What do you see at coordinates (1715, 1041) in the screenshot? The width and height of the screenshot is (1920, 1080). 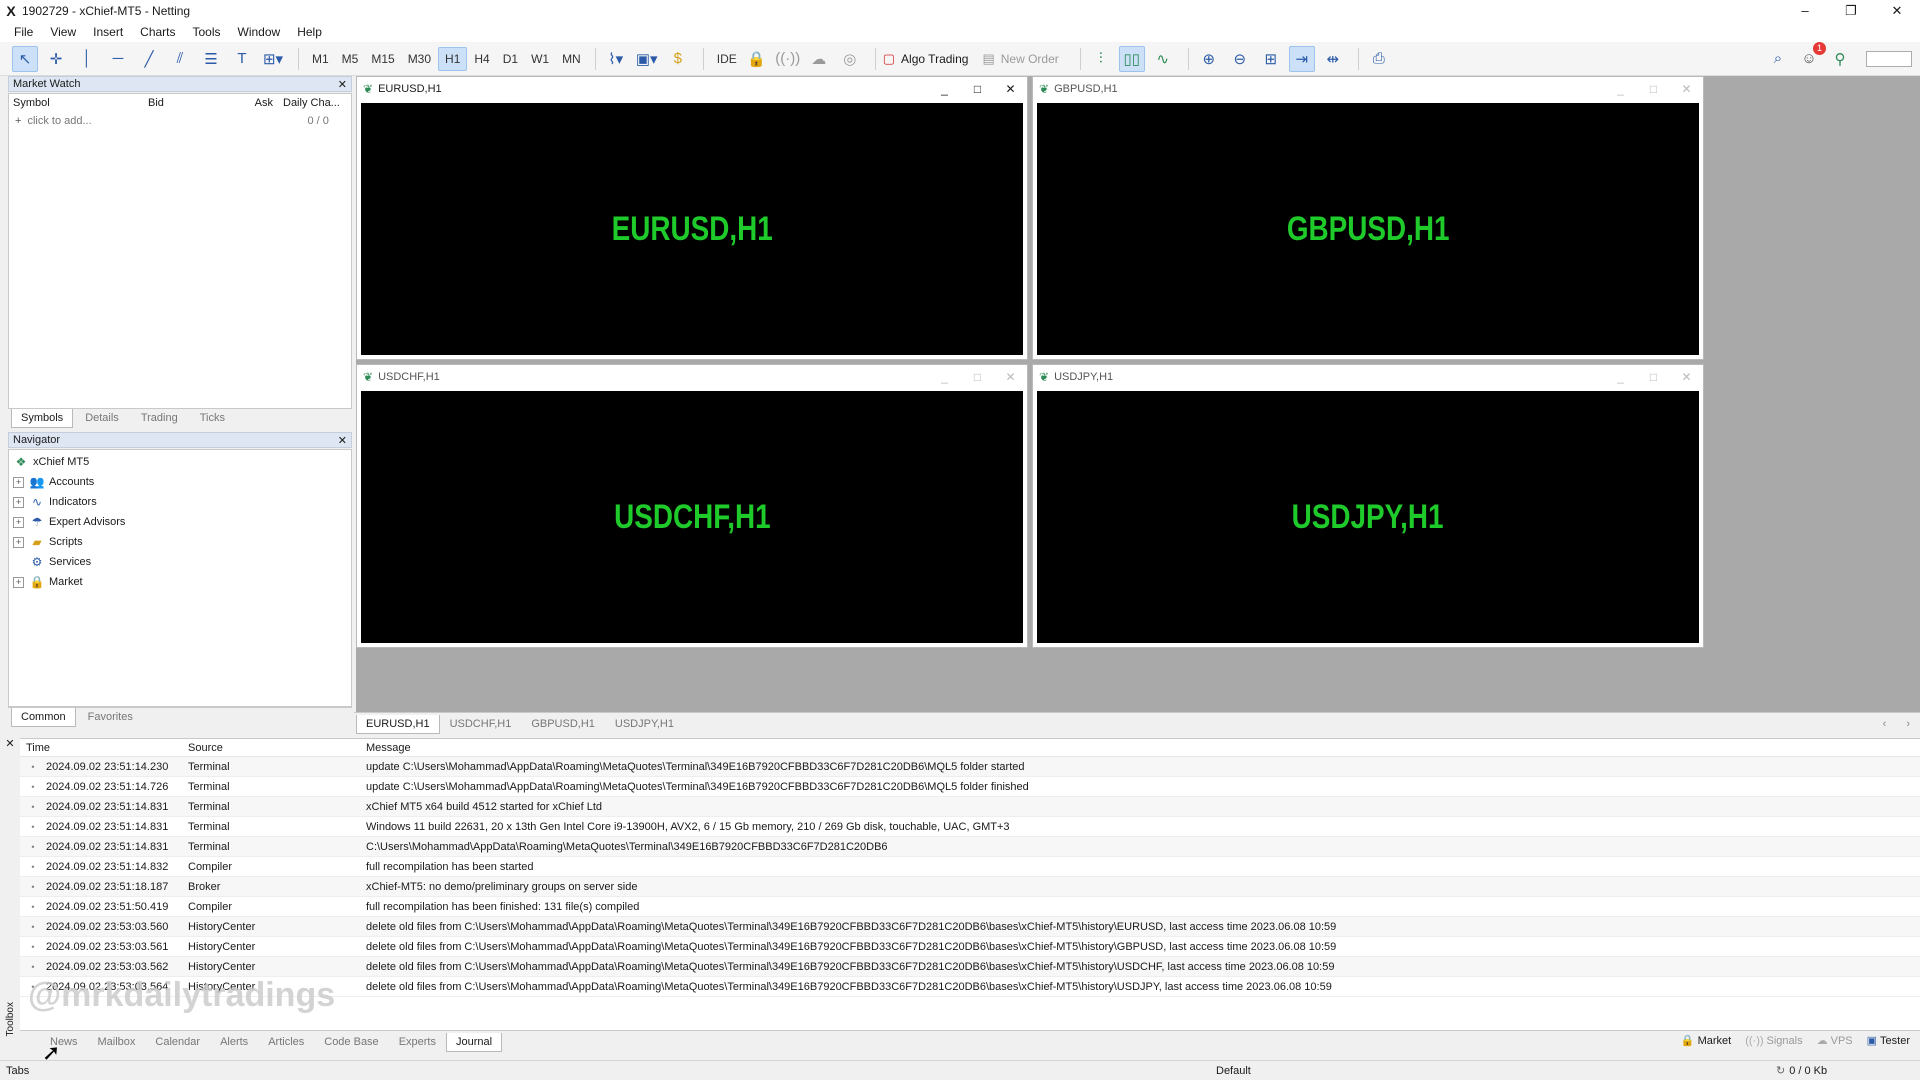 I see `market-link: Market` at bounding box center [1715, 1041].